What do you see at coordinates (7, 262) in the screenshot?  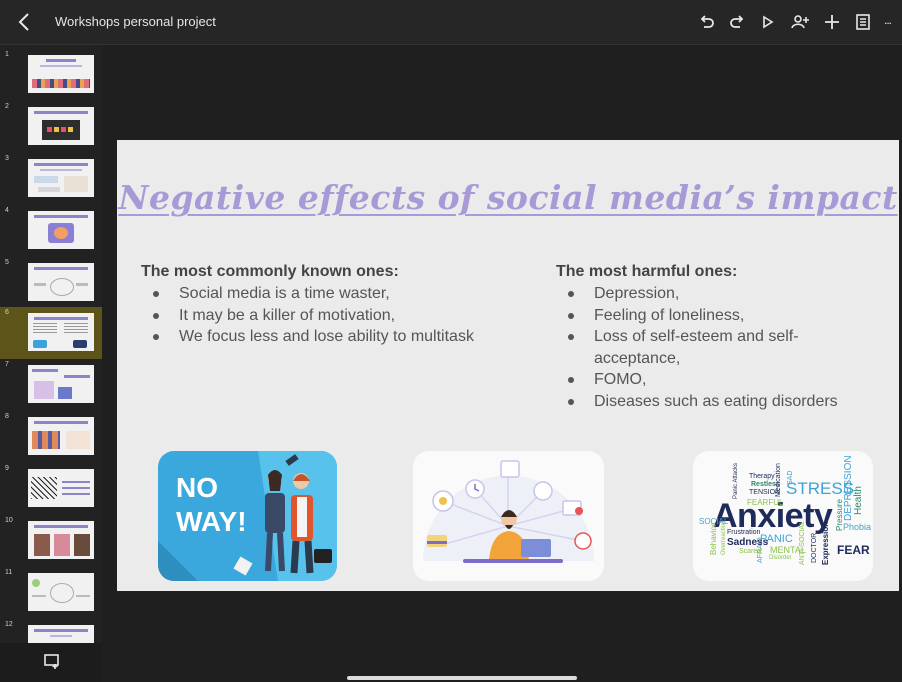 I see `slide-number: 5` at bounding box center [7, 262].